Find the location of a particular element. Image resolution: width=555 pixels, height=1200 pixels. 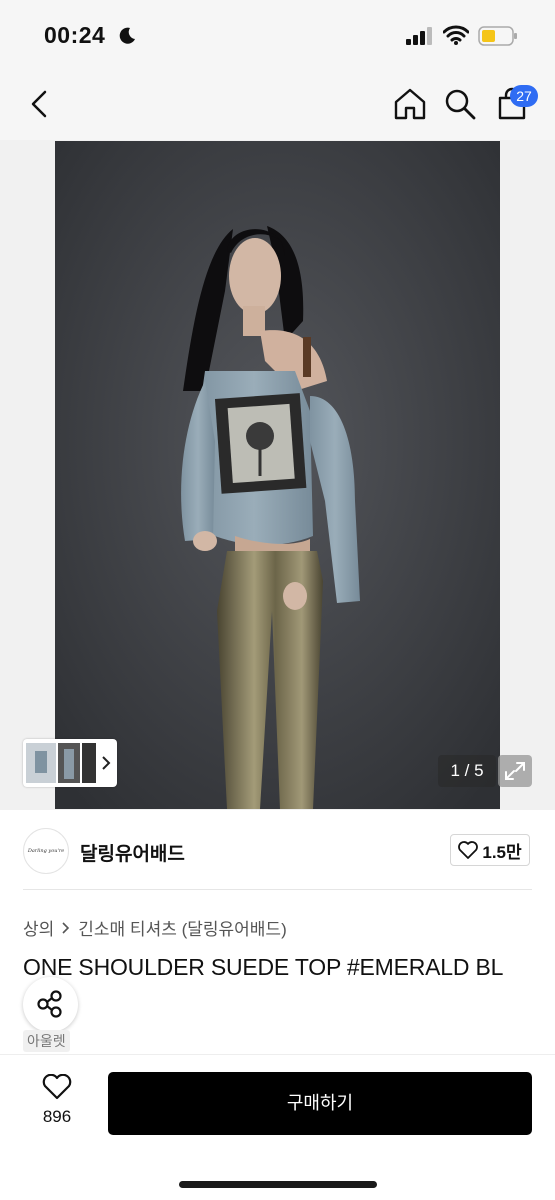

shop-like-count: 1.5만 is located at coordinates (502, 852).